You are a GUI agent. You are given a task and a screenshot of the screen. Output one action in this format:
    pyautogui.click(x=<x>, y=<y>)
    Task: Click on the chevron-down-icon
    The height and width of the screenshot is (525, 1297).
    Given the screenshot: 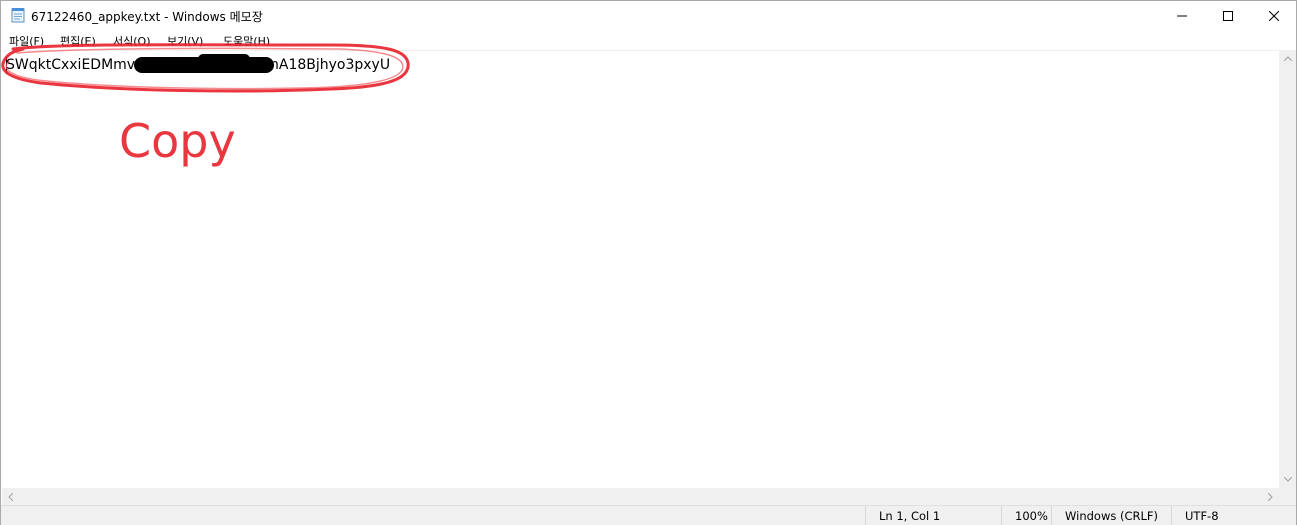 What is the action you would take?
    pyautogui.click(x=1287, y=479)
    